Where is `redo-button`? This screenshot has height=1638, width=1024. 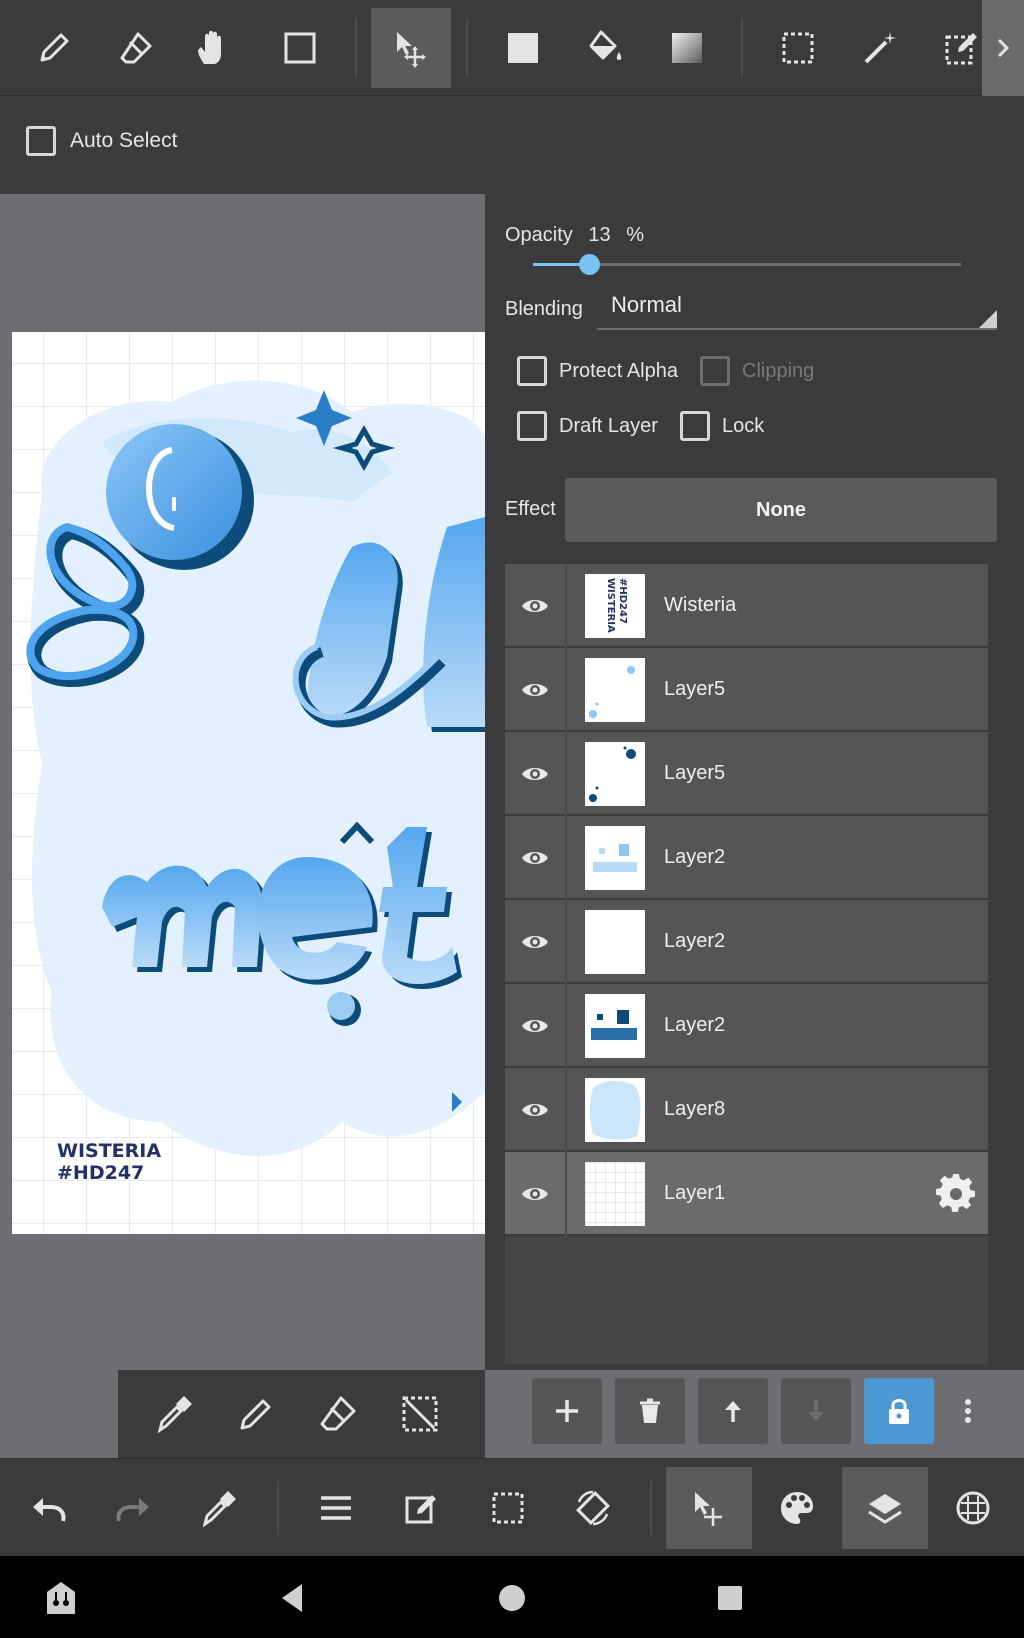
redo-button is located at coordinates (133, 1508).